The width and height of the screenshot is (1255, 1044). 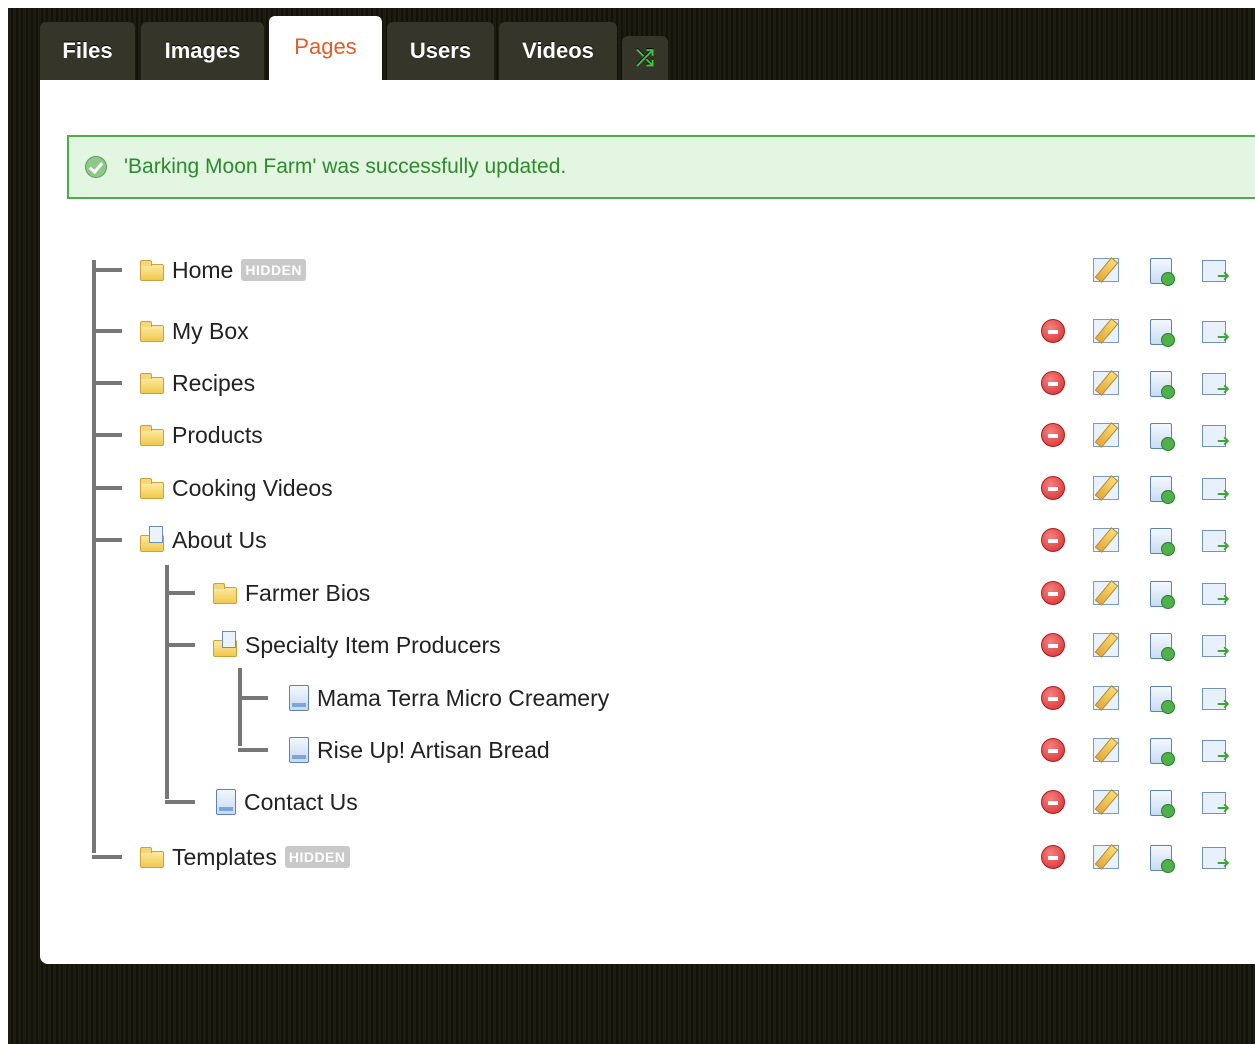 I want to click on tree-node: Specialty Item Producers, so click(x=357, y=645).